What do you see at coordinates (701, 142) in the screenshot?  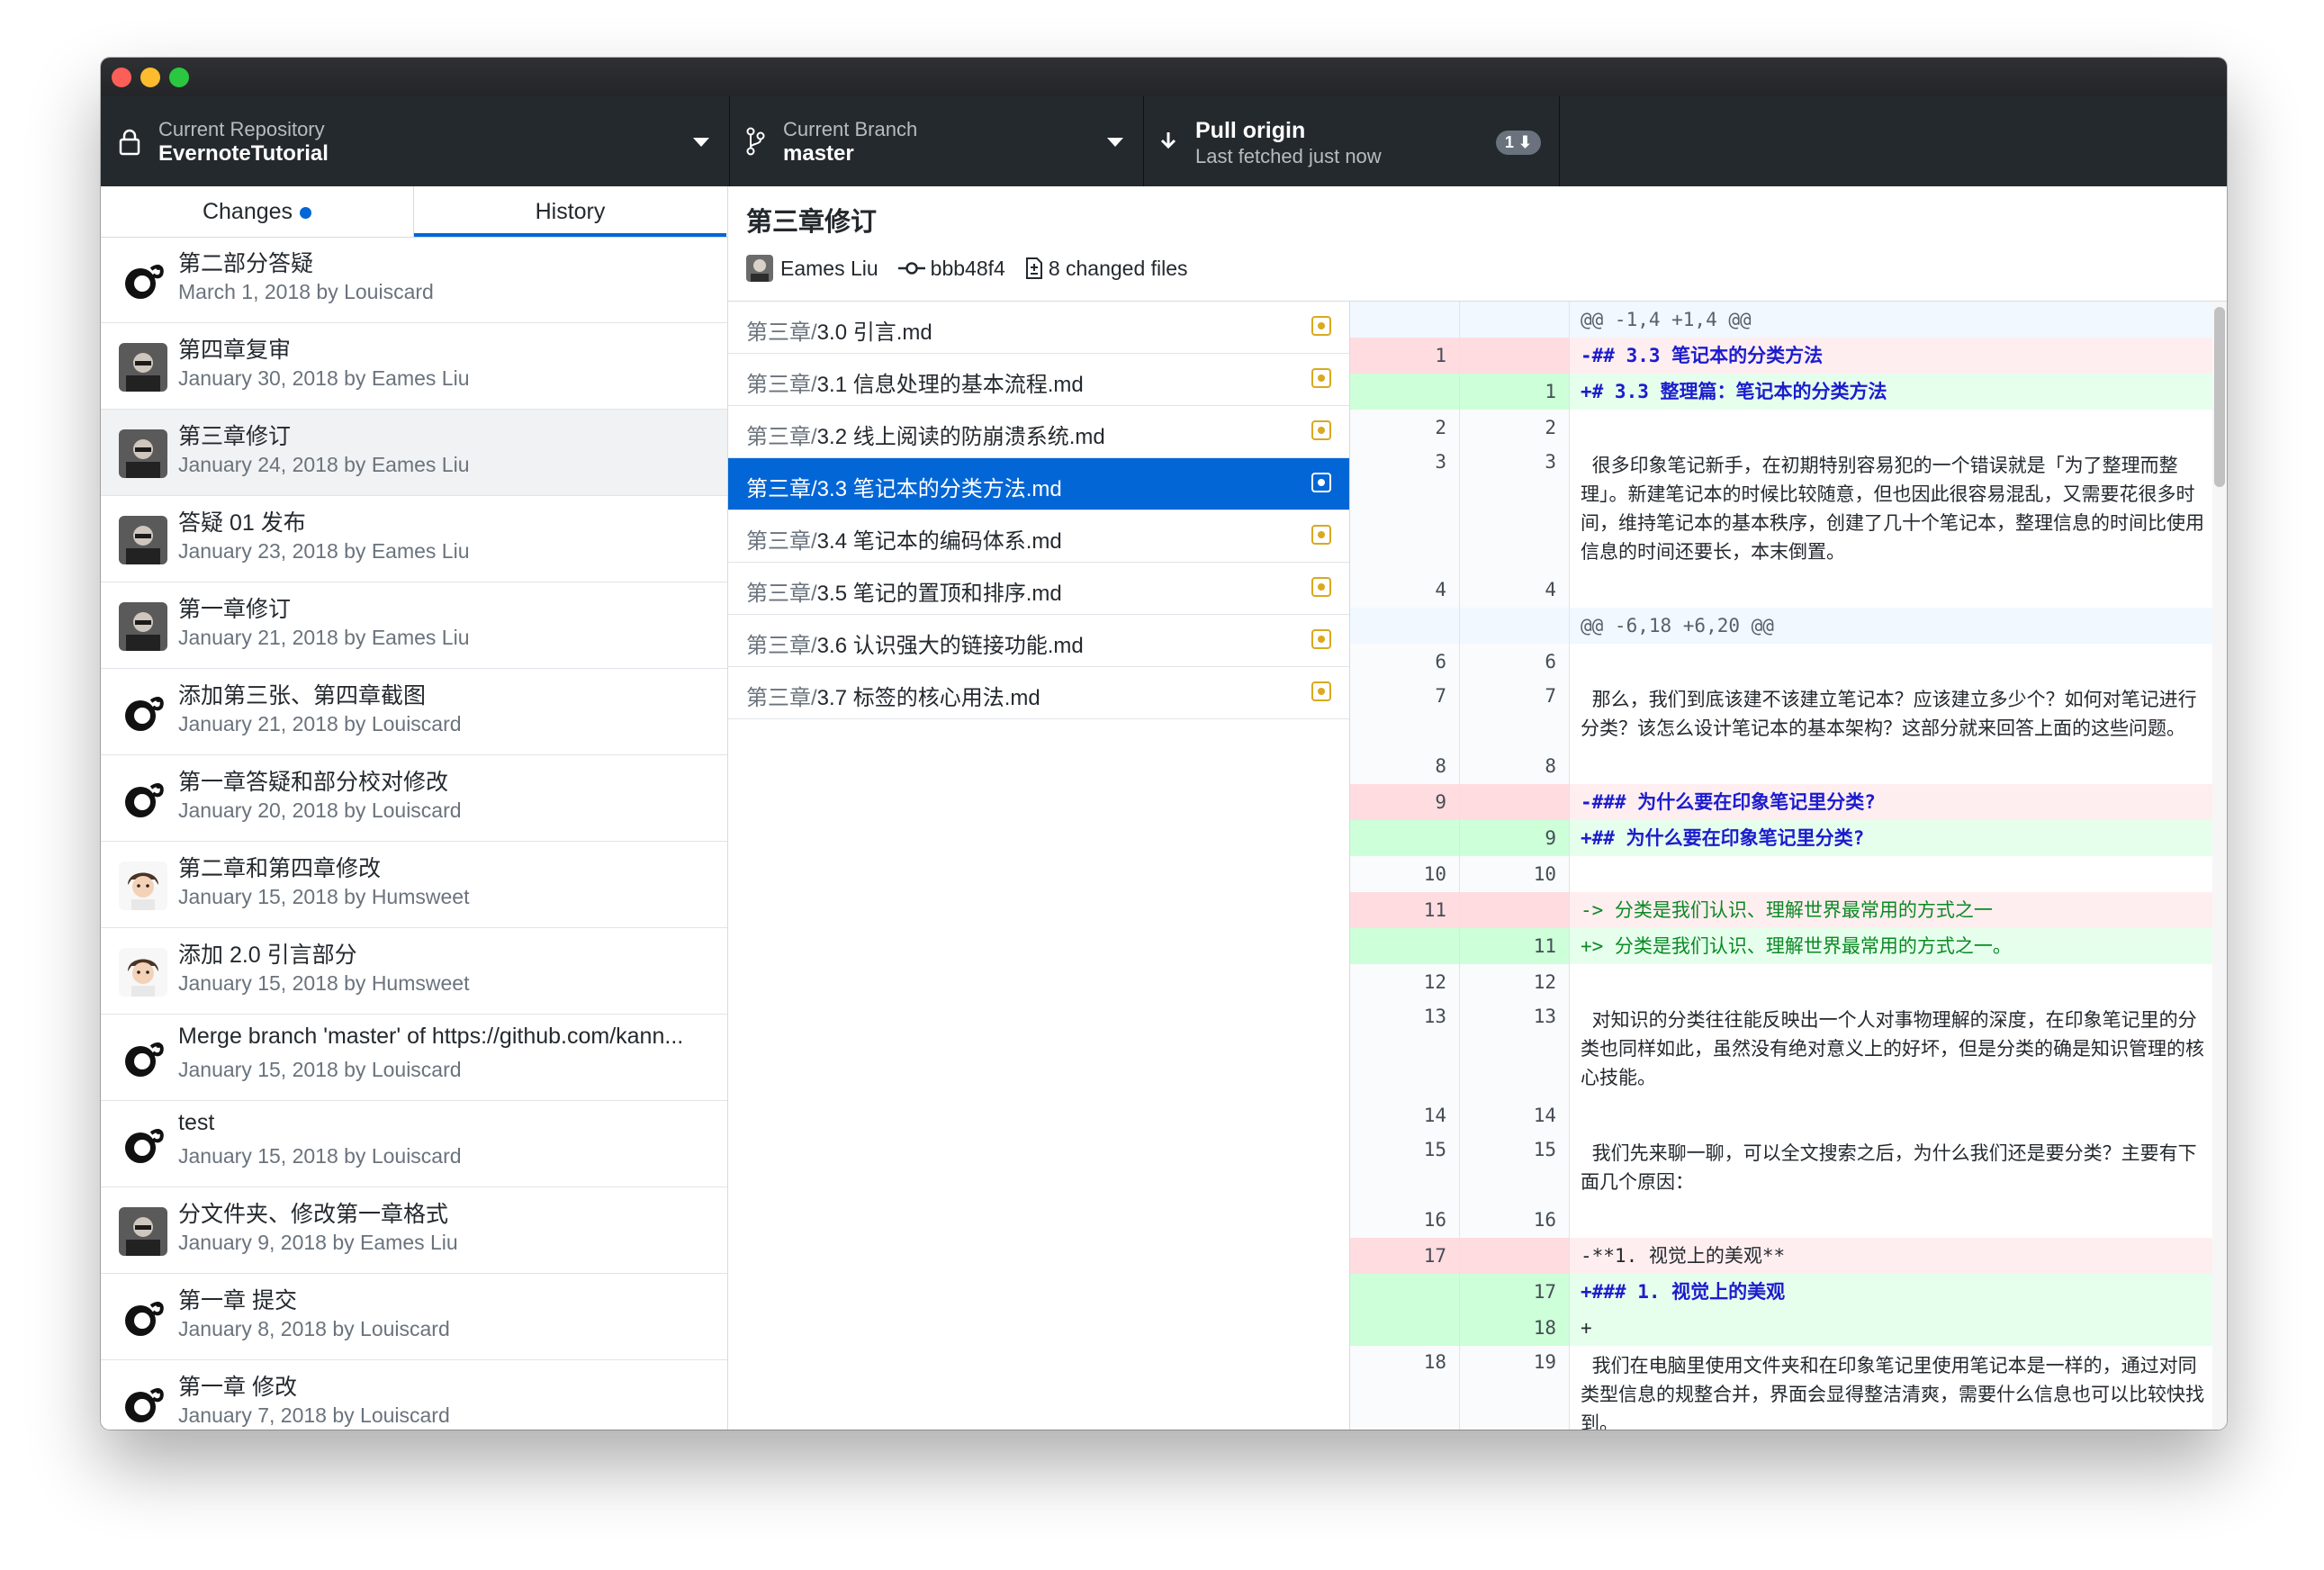 I see `chevron-down-icon` at bounding box center [701, 142].